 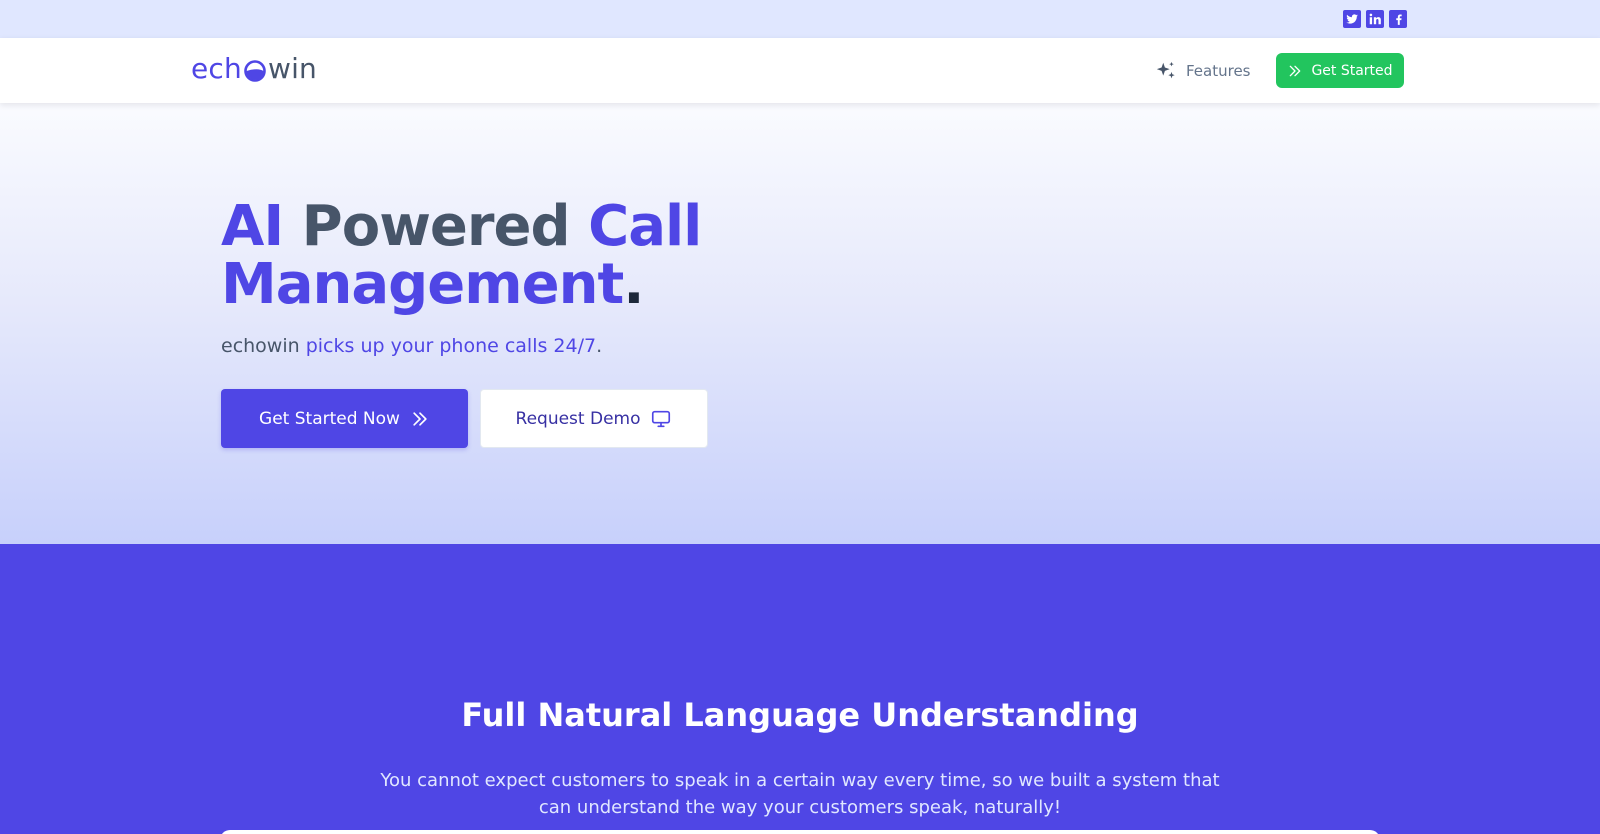 I want to click on hero-subtitle: echowin picks up your phone calls 24/7., so click(x=411, y=346).